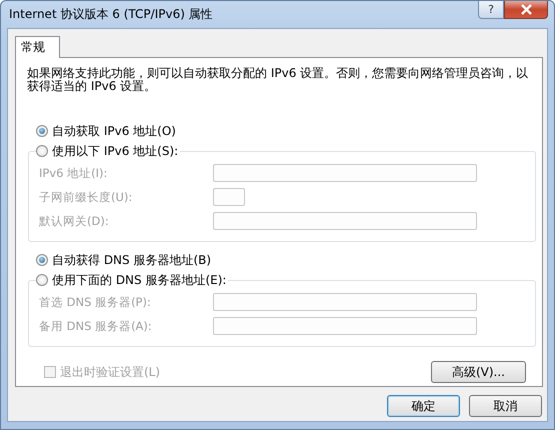  What do you see at coordinates (491, 10) in the screenshot?
I see `help-button: ?` at bounding box center [491, 10].